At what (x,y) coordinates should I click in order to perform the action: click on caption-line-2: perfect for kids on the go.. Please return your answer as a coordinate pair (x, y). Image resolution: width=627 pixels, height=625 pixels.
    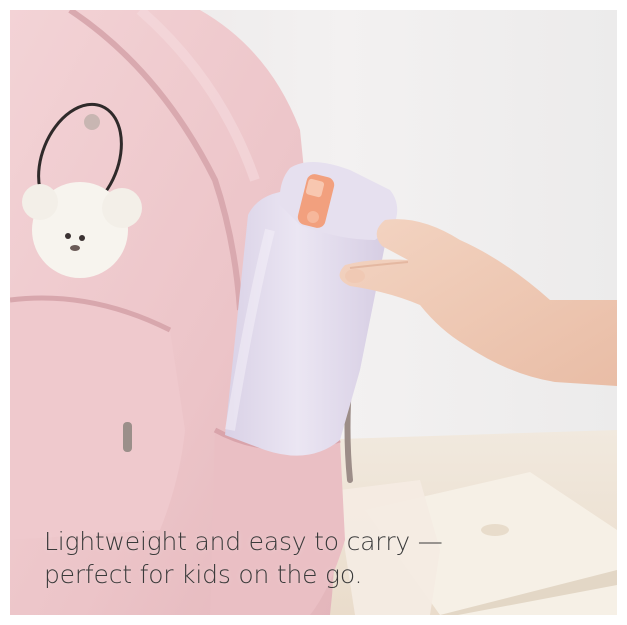
    Looking at the image, I should click on (203, 574).